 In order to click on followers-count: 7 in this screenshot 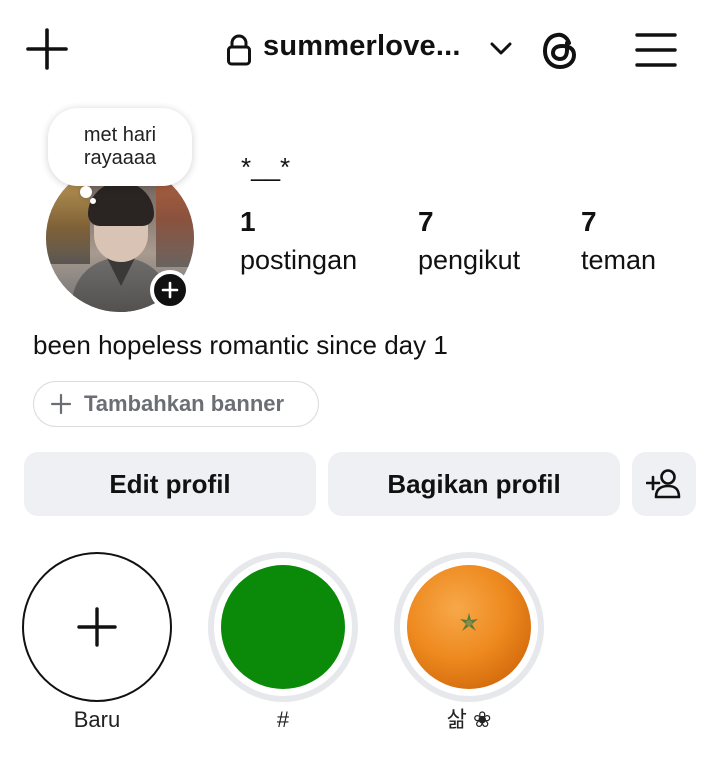, I will do `click(426, 221)`.